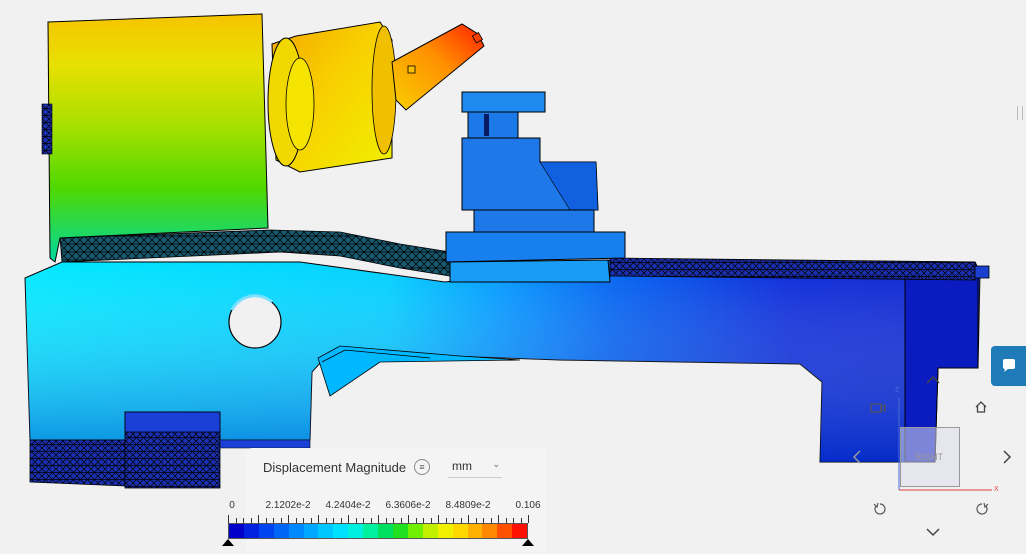 This screenshot has width=1026, height=554. What do you see at coordinates (158, 138) in the screenshot?
I see `headstock-block` at bounding box center [158, 138].